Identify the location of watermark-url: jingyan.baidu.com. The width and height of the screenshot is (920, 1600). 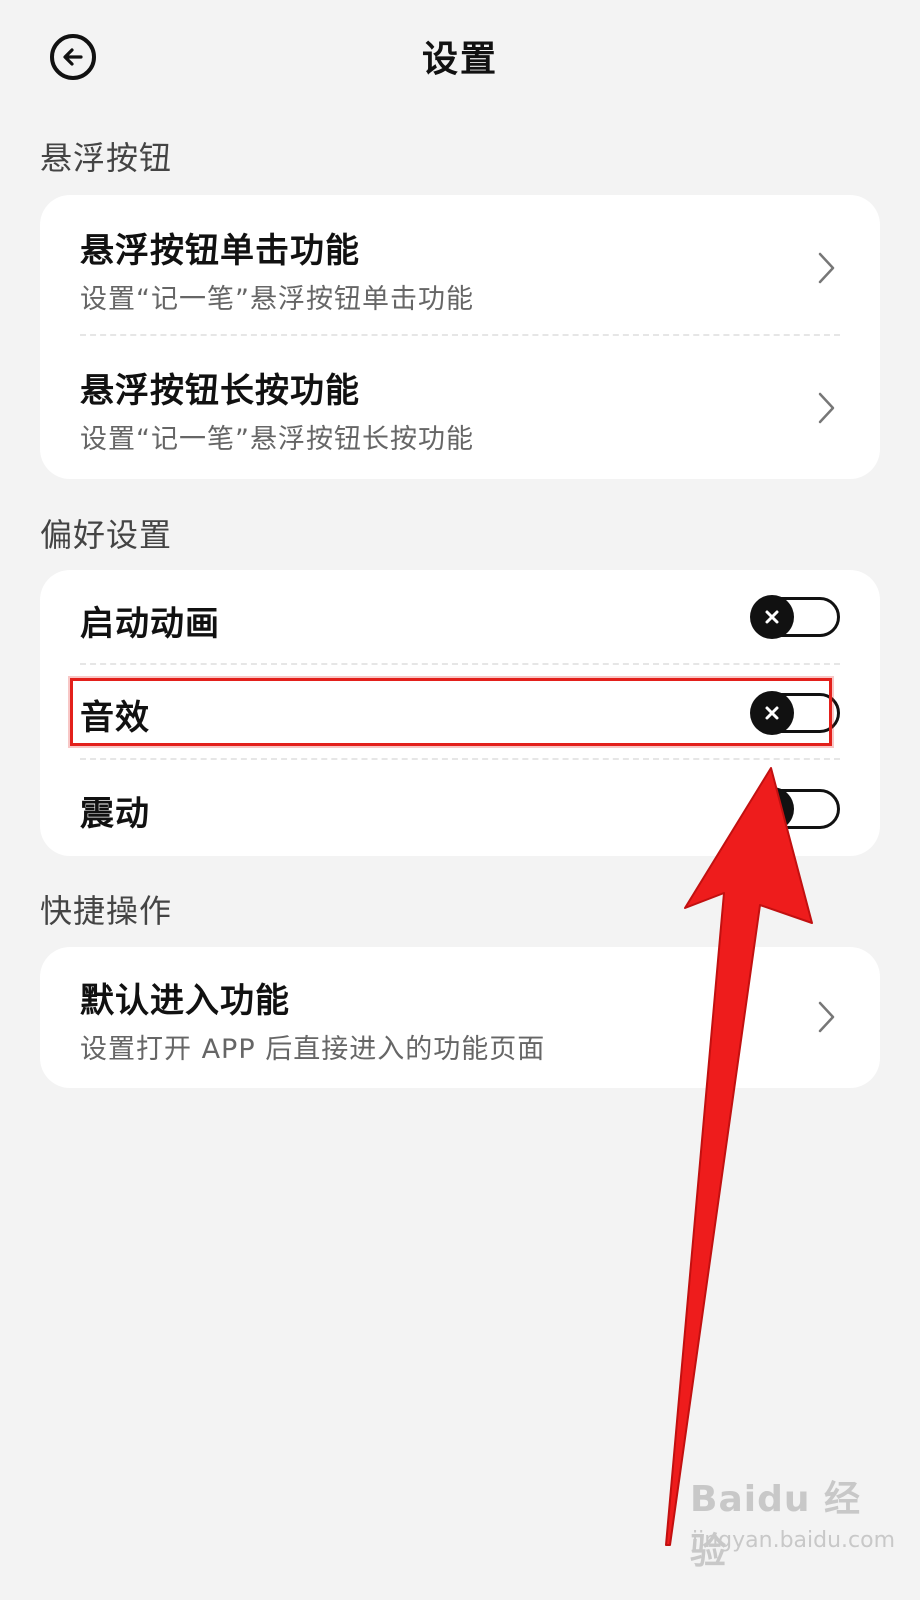
(794, 1540).